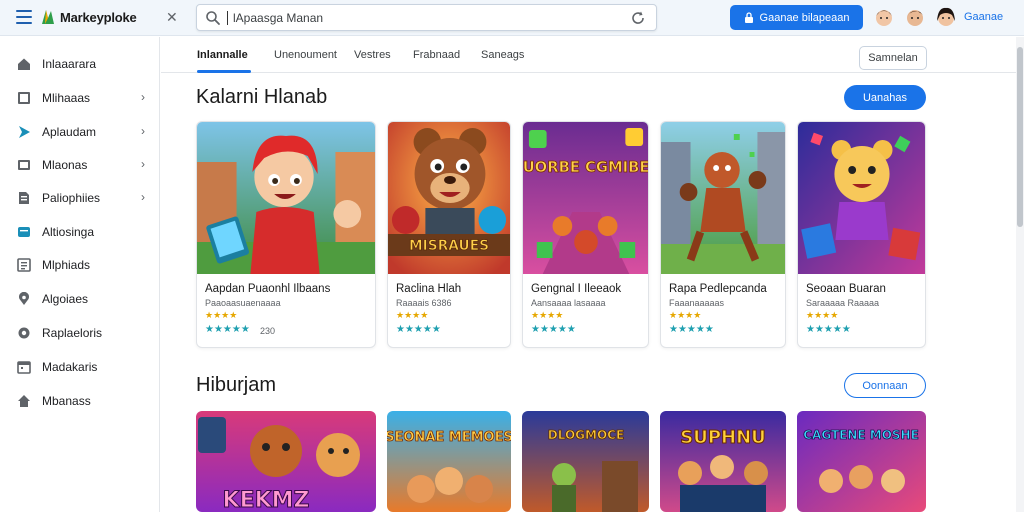  What do you see at coordinates (65, 299) in the screenshot?
I see `sidebar-item-label: Algoiaes` at bounding box center [65, 299].